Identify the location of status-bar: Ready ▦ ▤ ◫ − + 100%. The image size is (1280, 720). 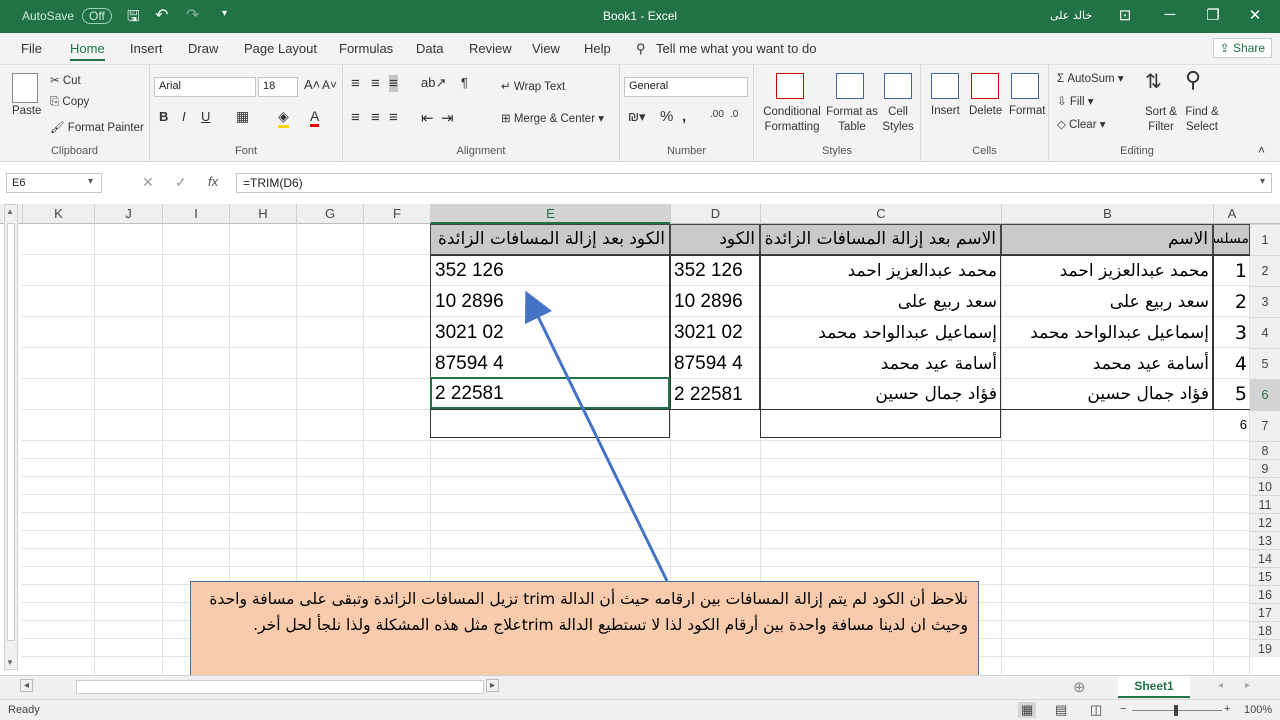
(640, 709).